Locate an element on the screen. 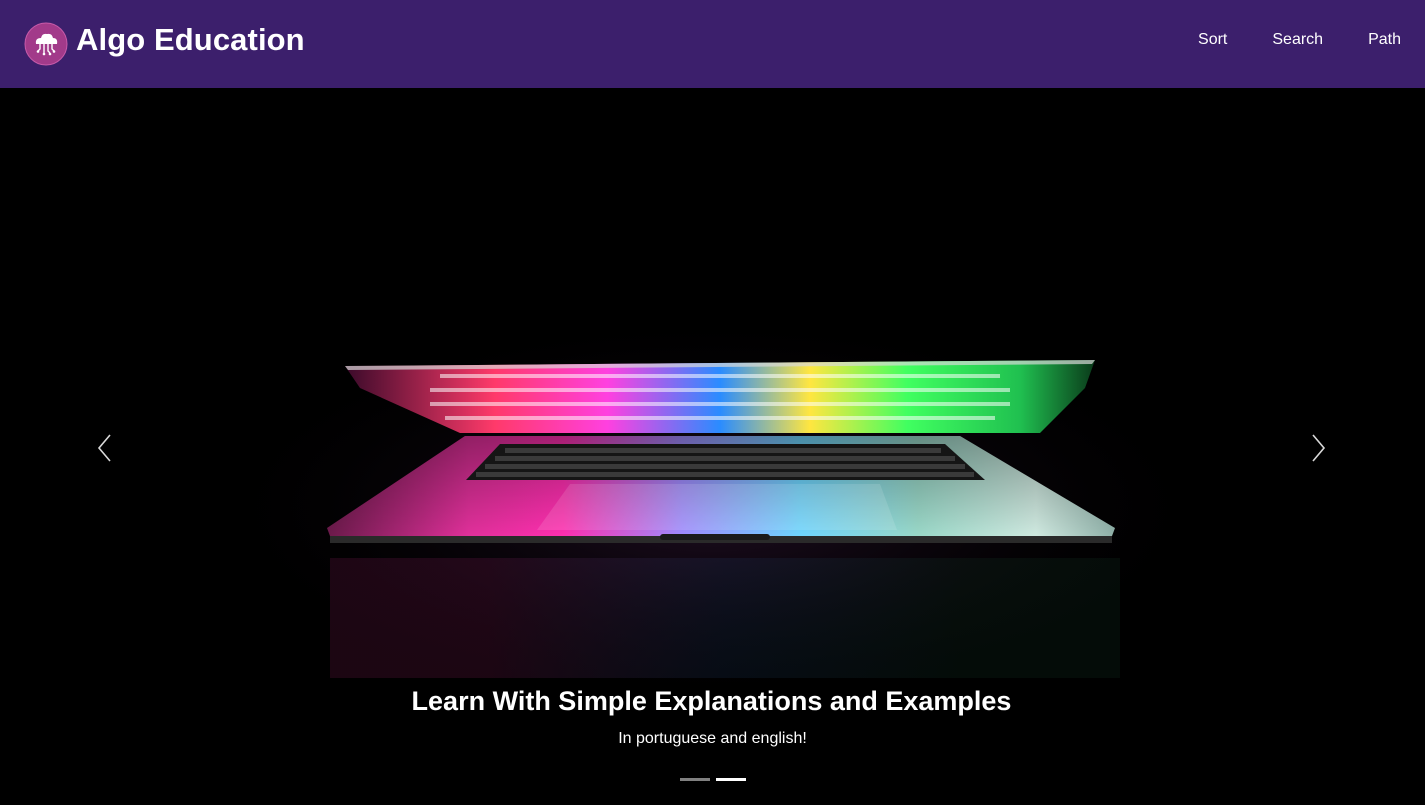 Image resolution: width=1425 pixels, height=805 pixels. nav-links: Sort Search Path is located at coordinates (1277, 42).